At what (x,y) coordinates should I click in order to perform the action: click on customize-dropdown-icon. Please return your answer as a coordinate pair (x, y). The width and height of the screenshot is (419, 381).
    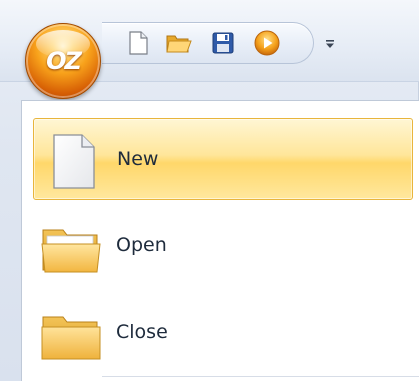
    Looking at the image, I should click on (330, 44).